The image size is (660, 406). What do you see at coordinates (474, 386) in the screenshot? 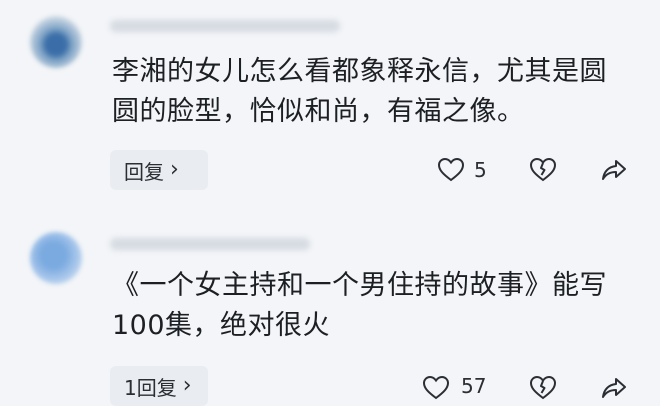
I see `like-count: 57` at bounding box center [474, 386].